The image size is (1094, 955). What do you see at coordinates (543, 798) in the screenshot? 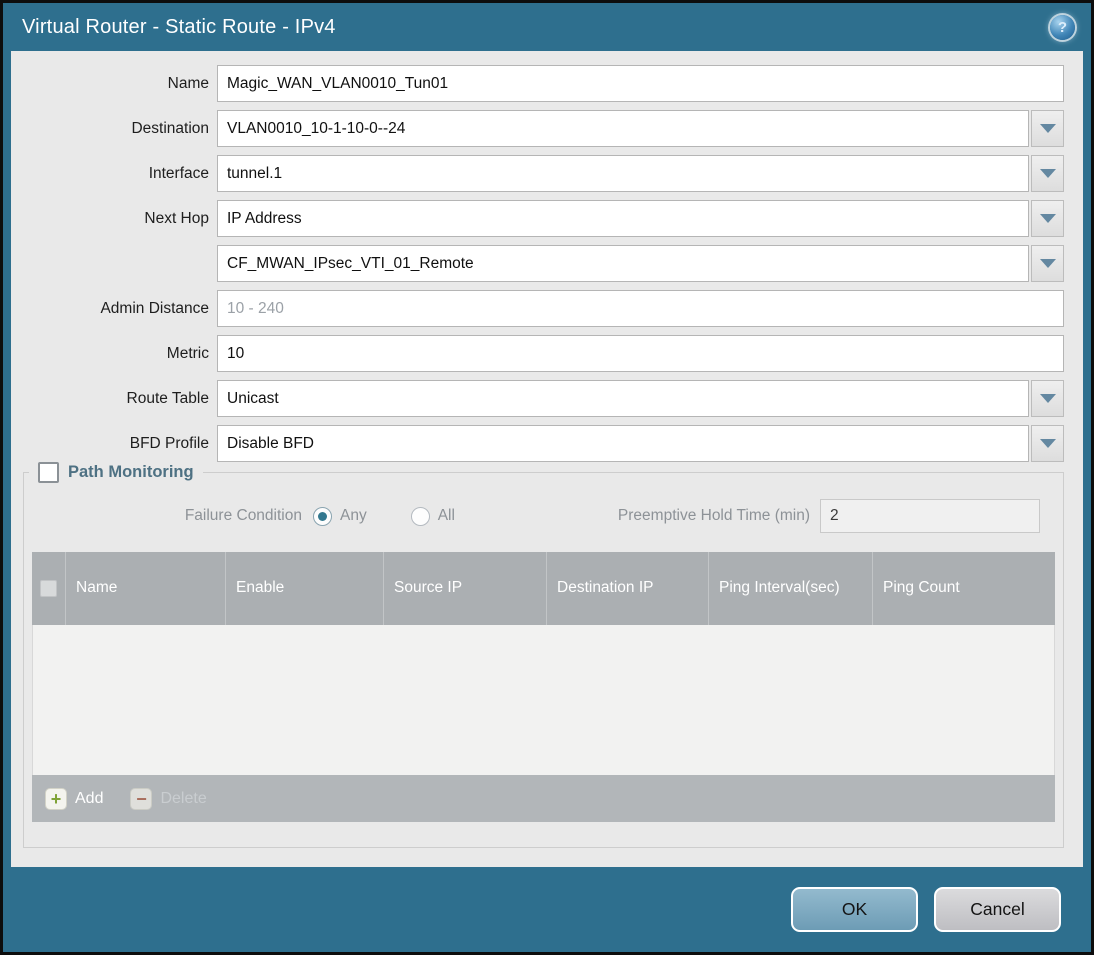
I see `table-toolbar: + Add − Delete` at bounding box center [543, 798].